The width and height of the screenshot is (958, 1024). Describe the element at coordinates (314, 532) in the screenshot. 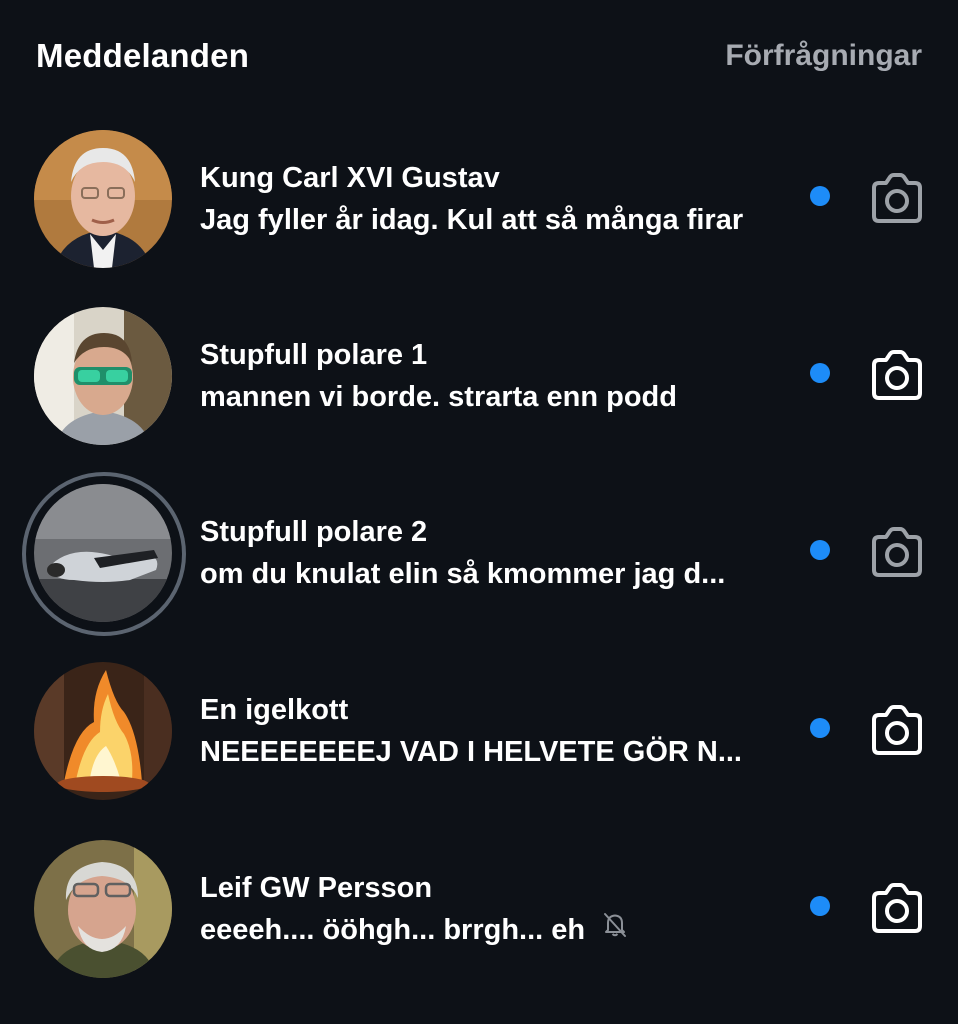

I see `thread-name: Stupfull polare 2` at that location.